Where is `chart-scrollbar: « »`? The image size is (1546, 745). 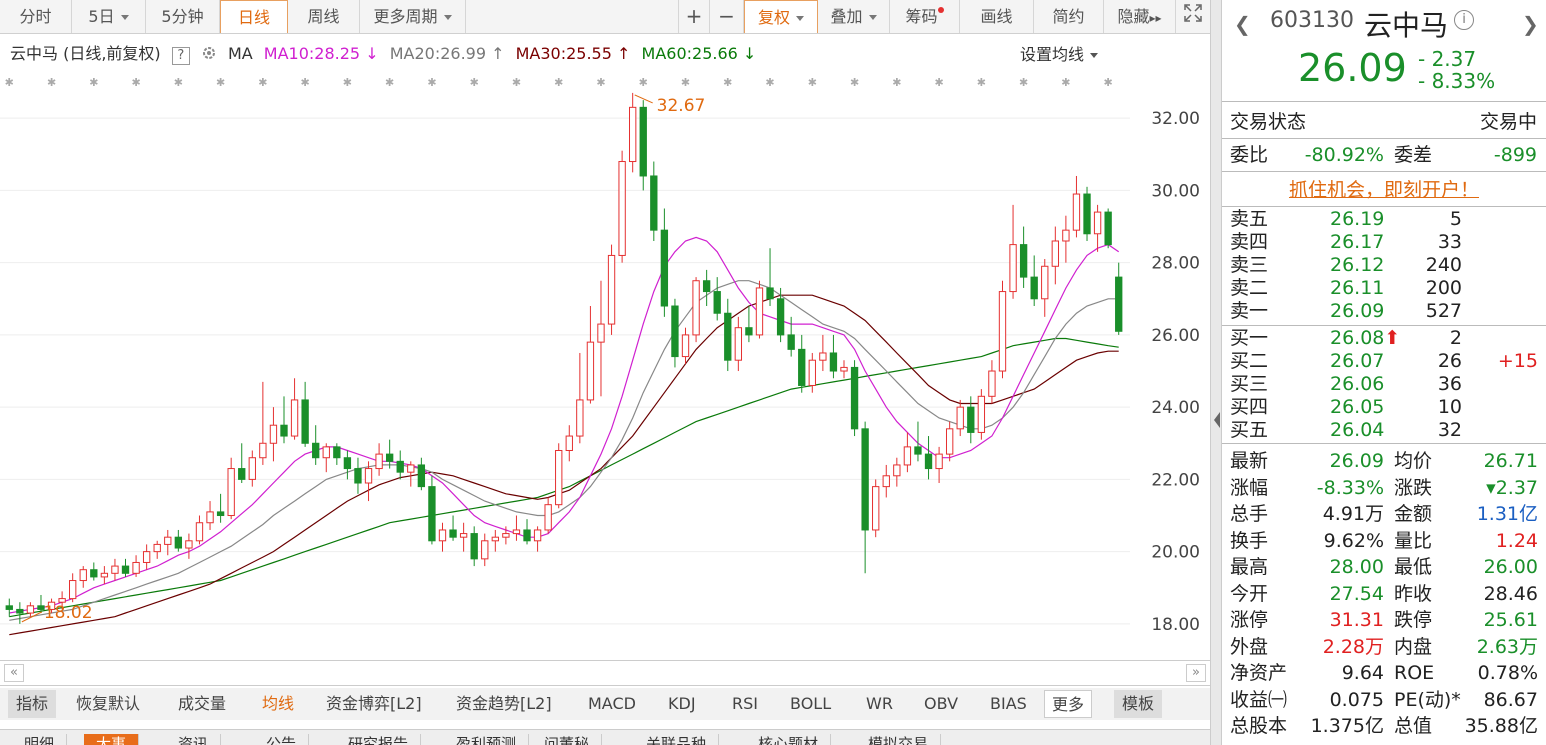 chart-scrollbar: « » is located at coordinates (605, 673).